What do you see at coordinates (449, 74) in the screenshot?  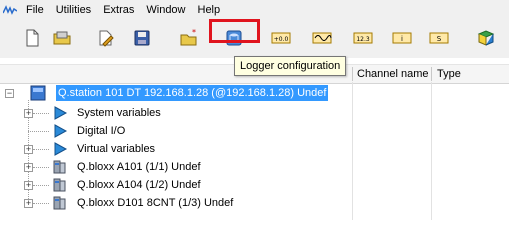 I see `column-header-type: Type` at bounding box center [449, 74].